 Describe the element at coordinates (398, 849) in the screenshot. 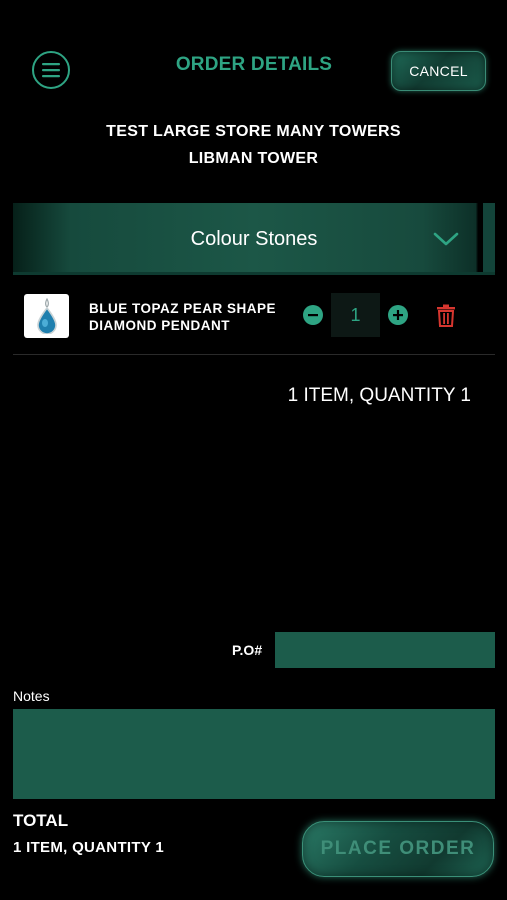

I see `place-order-button: PLACE ORDER` at that location.